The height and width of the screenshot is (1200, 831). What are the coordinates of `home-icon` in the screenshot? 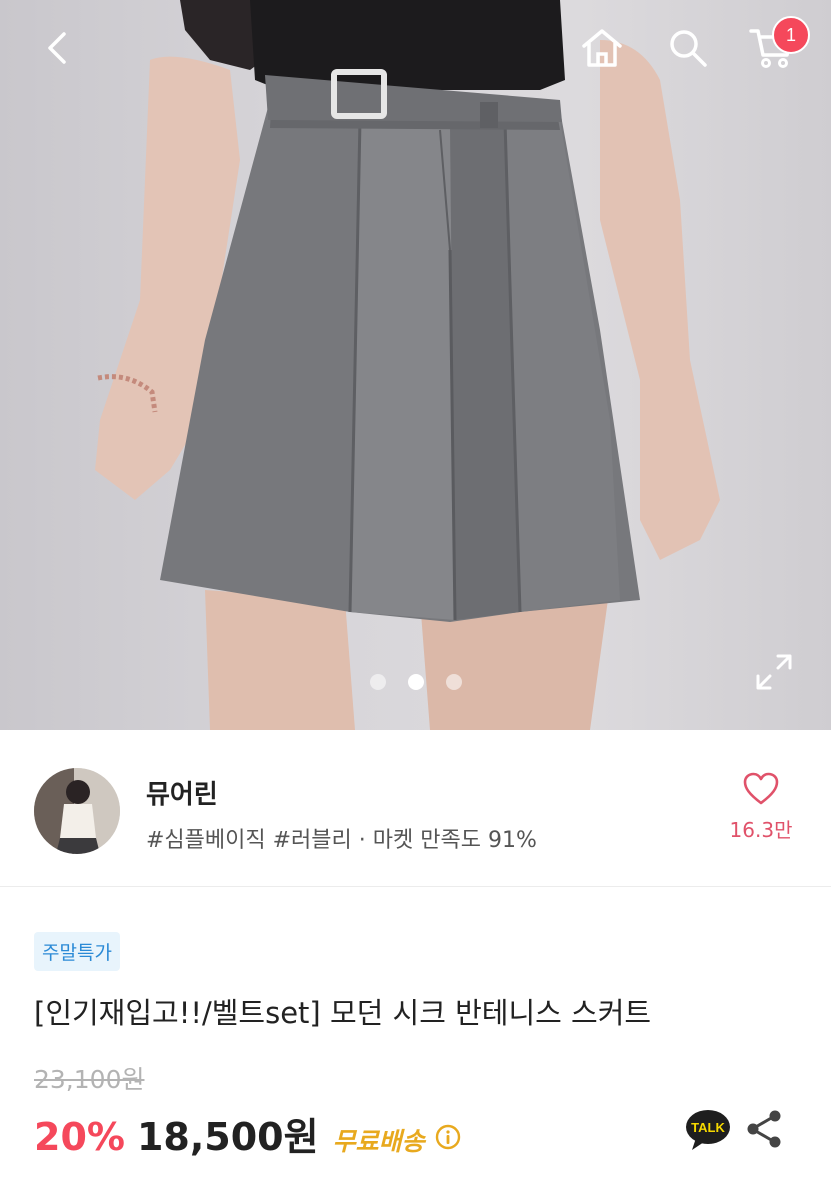 It's located at (602, 48).